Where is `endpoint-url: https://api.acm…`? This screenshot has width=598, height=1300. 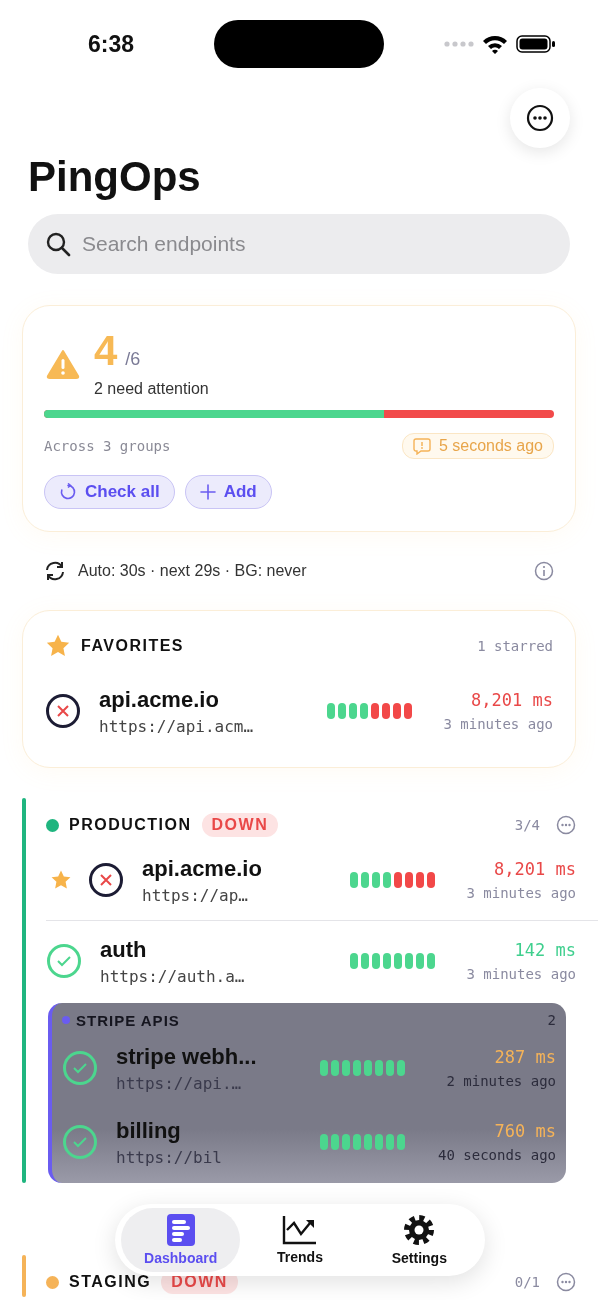 endpoint-url: https://api.acm… is located at coordinates (177, 726).